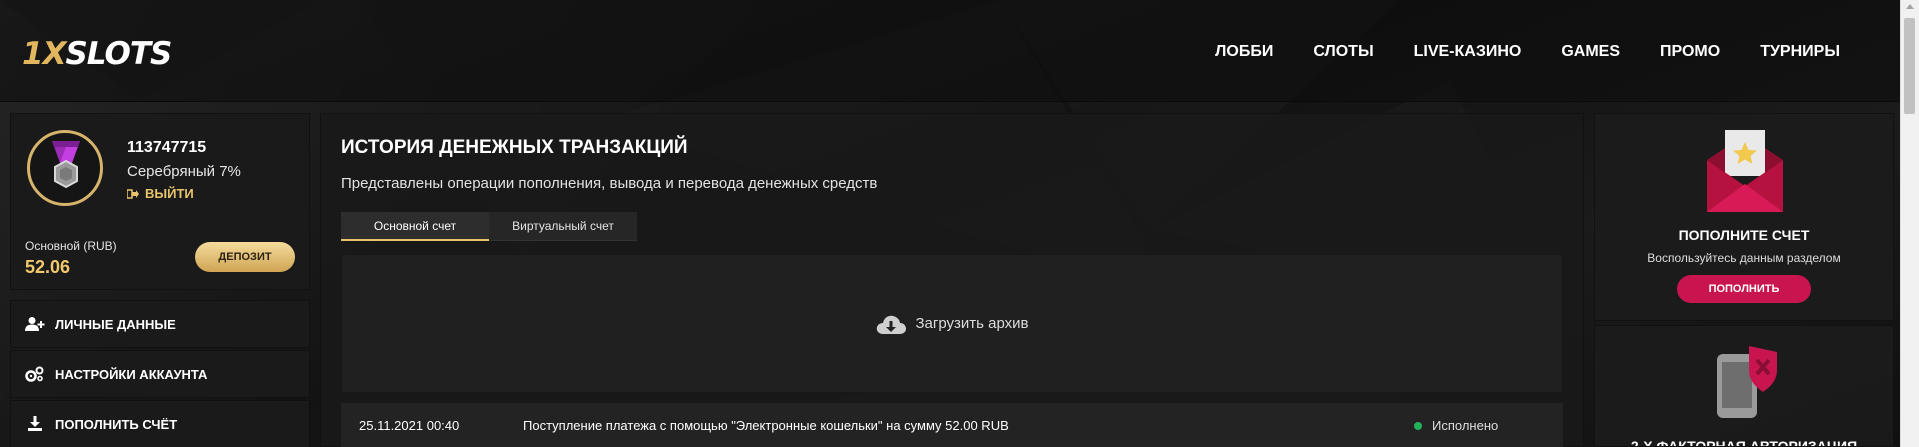 The height and width of the screenshot is (447, 1919). I want to click on logo-text: SLOTS, so click(118, 54).